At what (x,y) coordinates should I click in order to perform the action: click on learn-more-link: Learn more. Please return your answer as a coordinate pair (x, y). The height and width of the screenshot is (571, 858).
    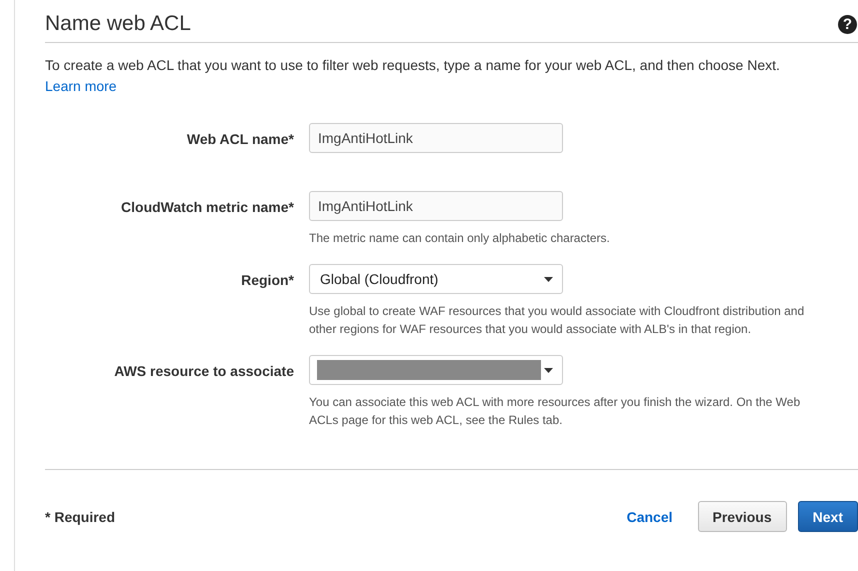
    Looking at the image, I should click on (81, 86).